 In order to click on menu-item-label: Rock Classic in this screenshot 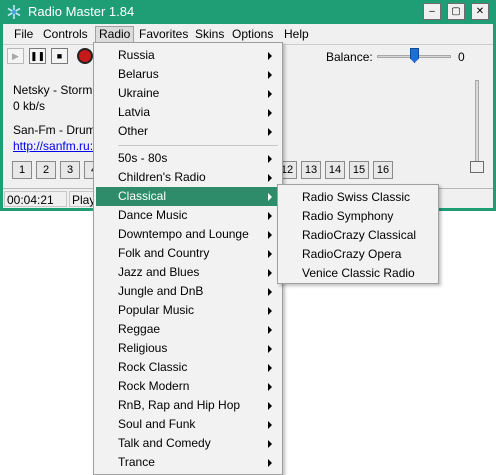, I will do `click(153, 367)`.